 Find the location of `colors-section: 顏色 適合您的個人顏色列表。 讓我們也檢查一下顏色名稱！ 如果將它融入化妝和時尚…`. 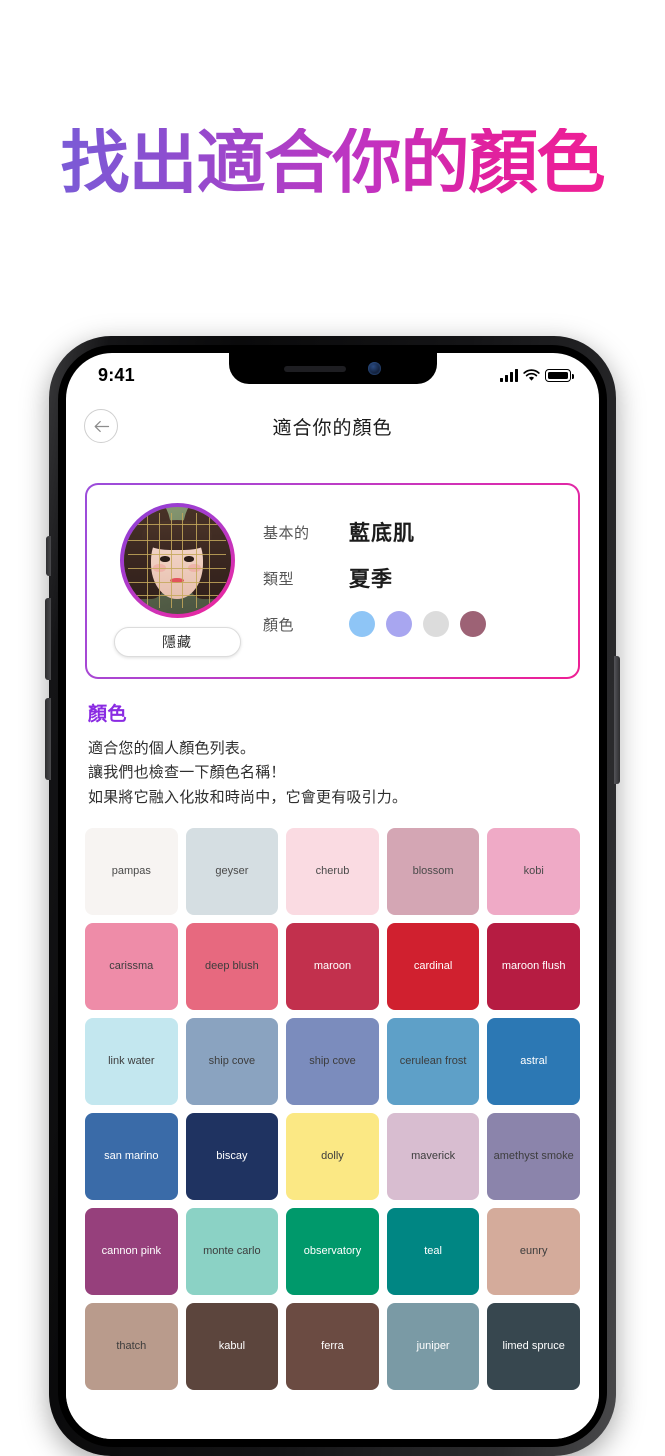

colors-section: 顏色 適合您的個人顏色列表。 讓我們也檢查一下顏色名稱！ 如果將它融入化妝和時尚… is located at coordinates (332, 744).